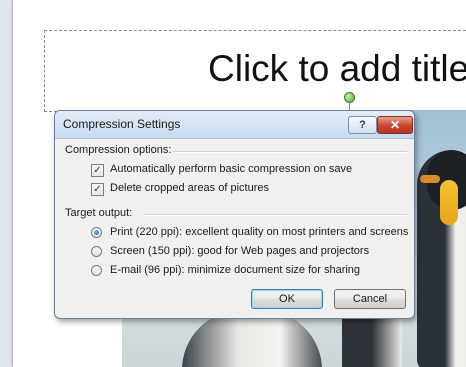  Describe the element at coordinates (370, 299) in the screenshot. I see `cancel-button: Cancel` at that location.